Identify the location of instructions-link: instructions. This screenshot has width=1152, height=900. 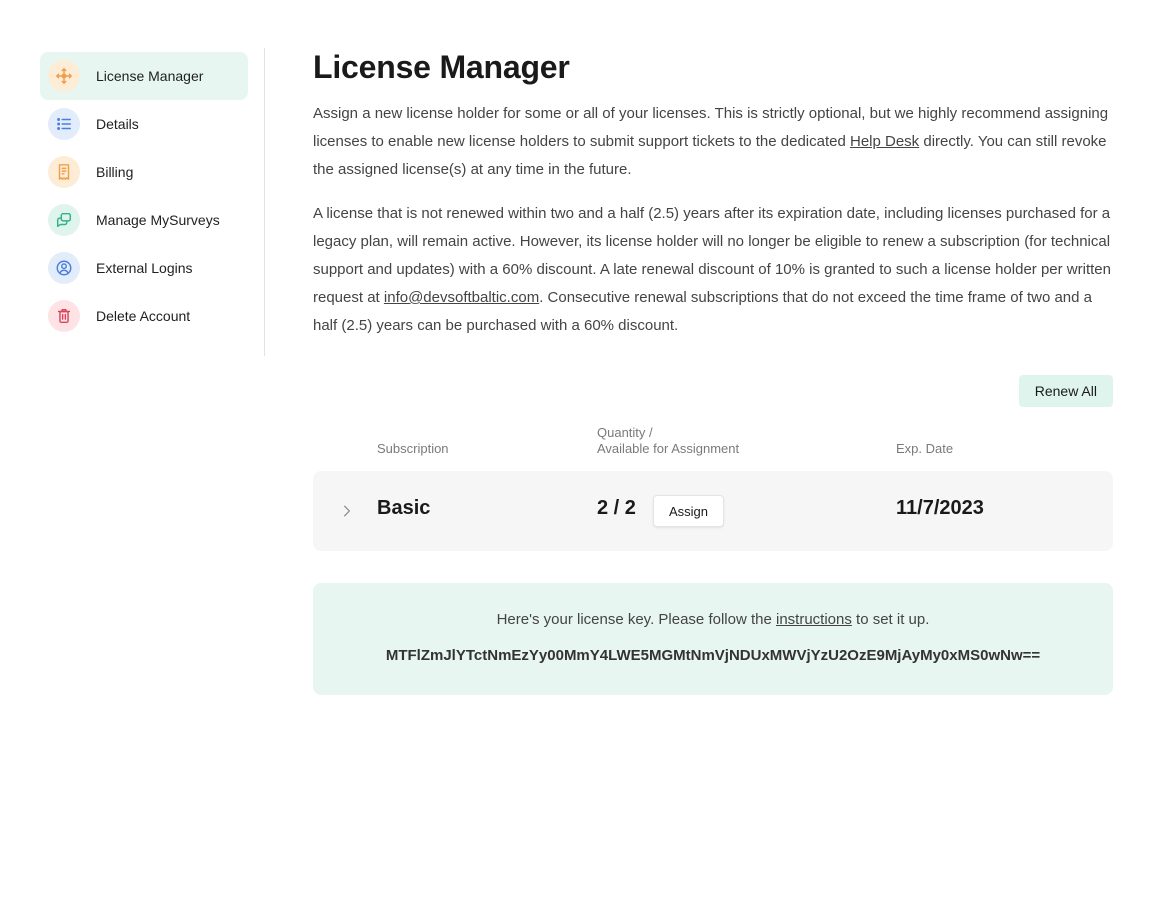
(814, 619).